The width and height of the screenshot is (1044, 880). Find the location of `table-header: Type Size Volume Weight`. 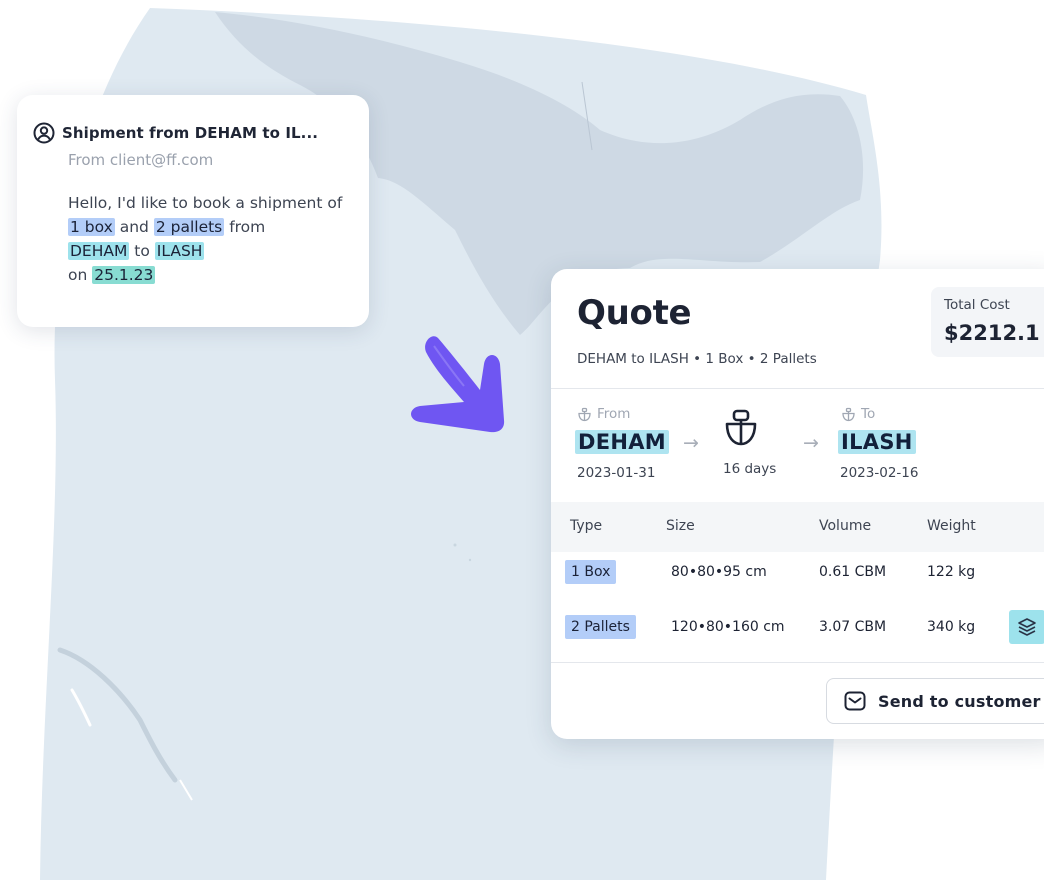

table-header: Type Size Volume Weight is located at coordinates (797, 527).